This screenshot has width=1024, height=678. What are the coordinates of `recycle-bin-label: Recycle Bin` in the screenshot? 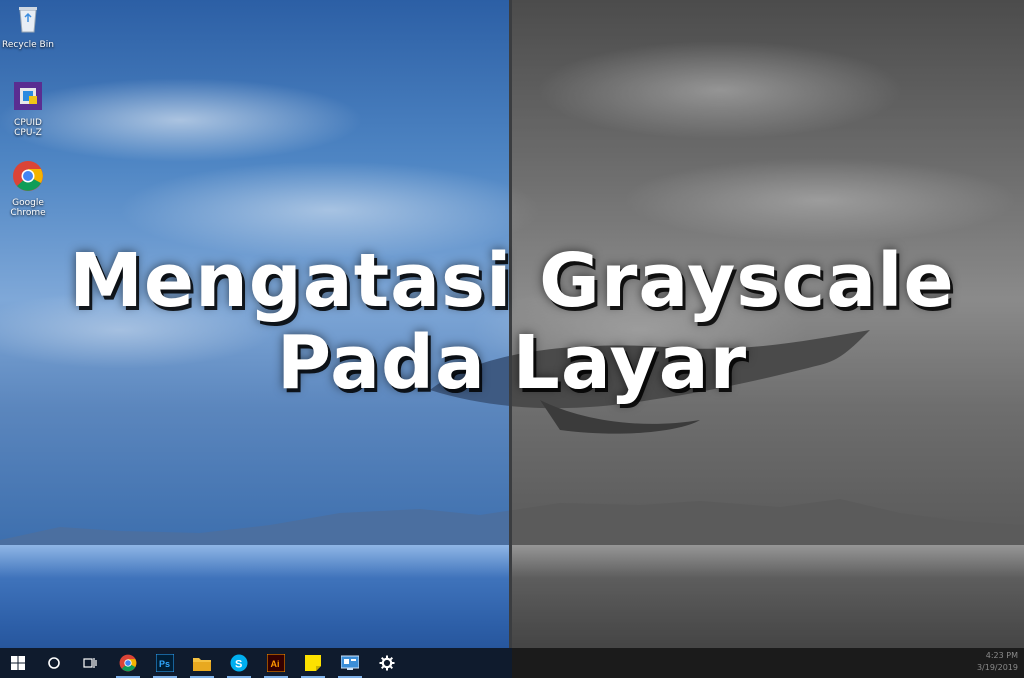 It's located at (28, 45).